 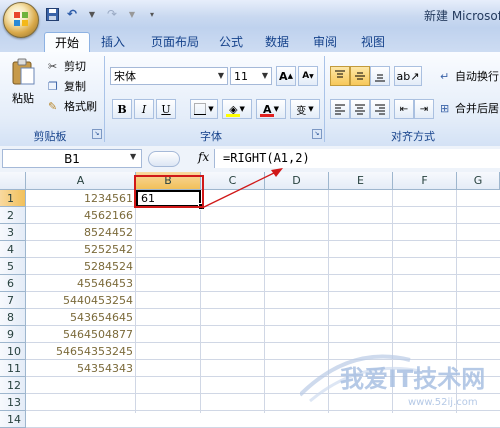 What do you see at coordinates (317, 134) in the screenshot?
I see `font-launcher-icon: ↘` at bounding box center [317, 134].